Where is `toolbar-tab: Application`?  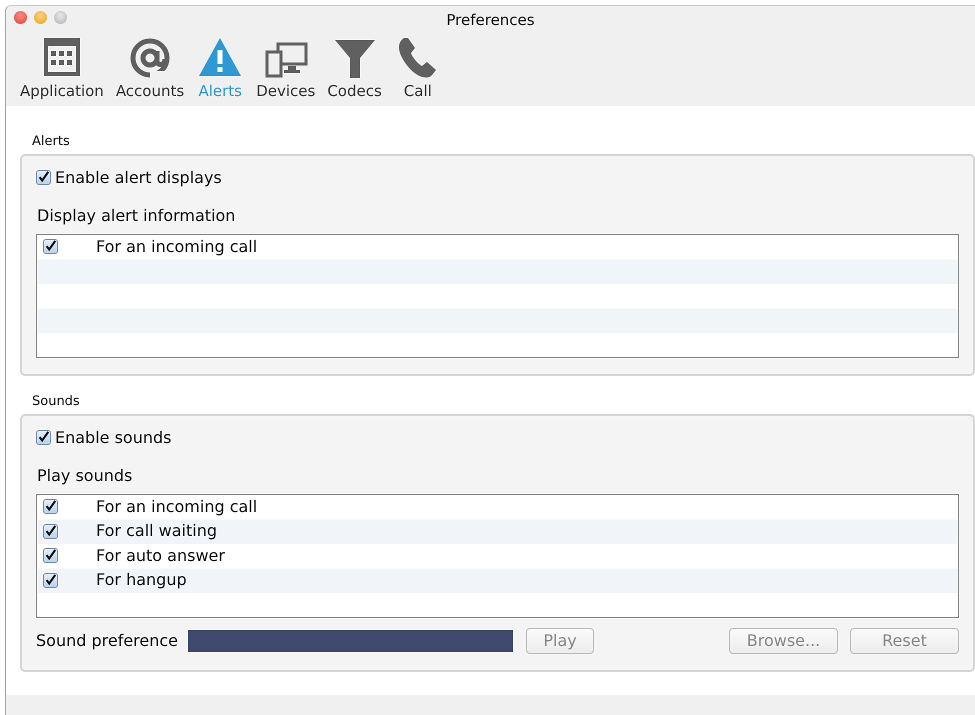 toolbar-tab: Application is located at coordinates (62, 70).